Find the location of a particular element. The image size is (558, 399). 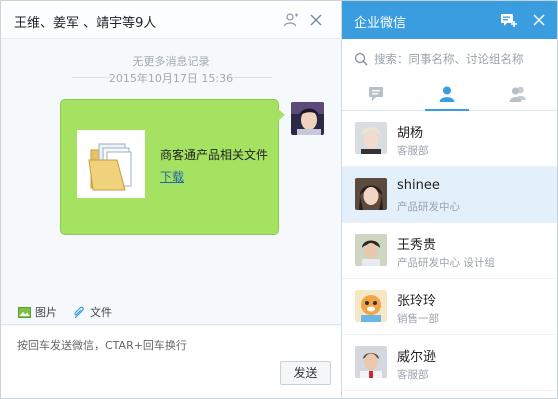

contact-name: 王秀贵 is located at coordinates (417, 245).